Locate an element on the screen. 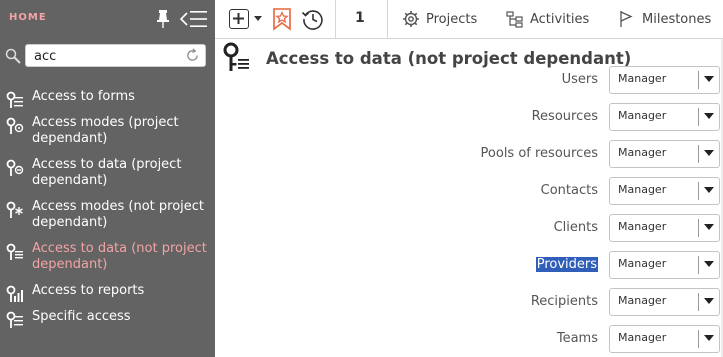 Image resolution: width=723 pixels, height=357 pixels. sidebar-item-label: Access to reports is located at coordinates (88, 290).